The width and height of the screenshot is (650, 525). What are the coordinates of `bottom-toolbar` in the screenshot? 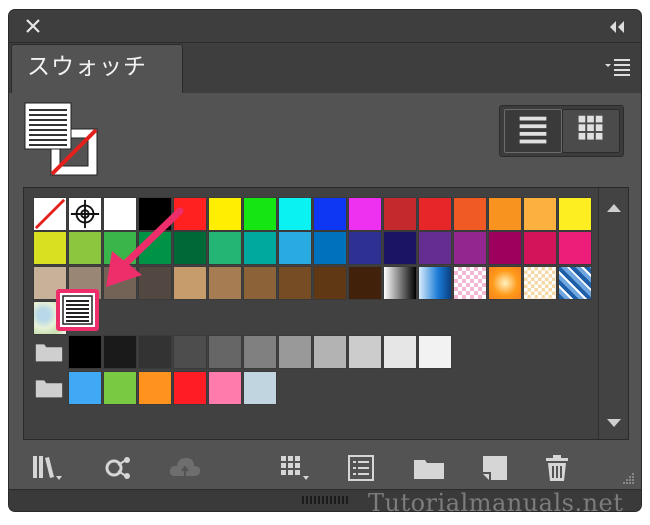 It's located at (325, 470).